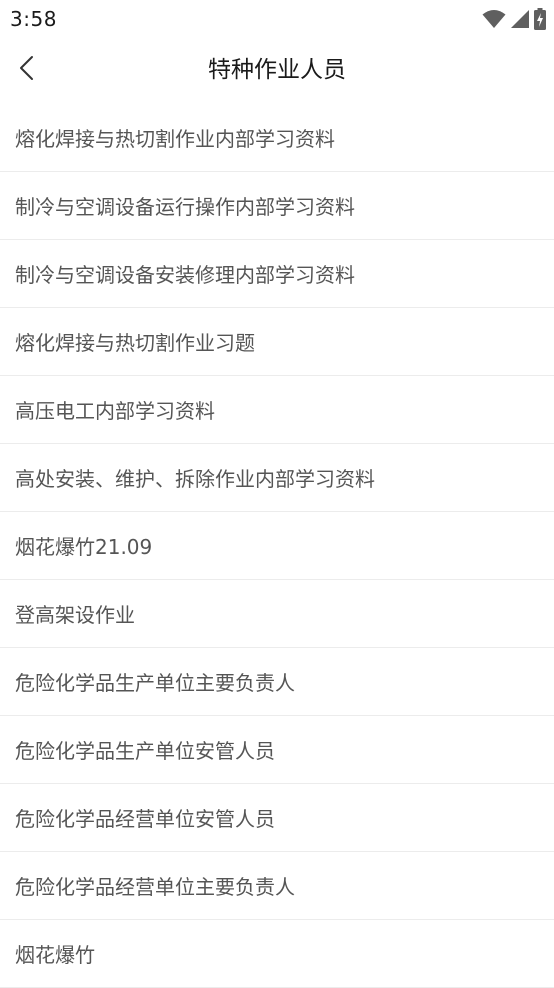  Describe the element at coordinates (277, 410) in the screenshot. I see `list-item: 高压电工内部学习资料` at that location.